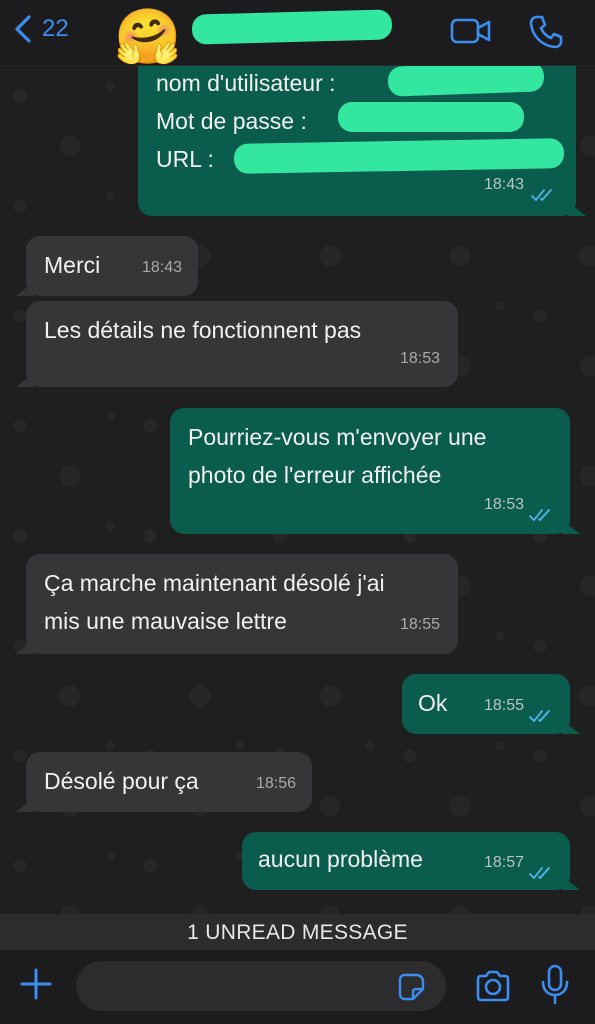 This screenshot has height=1024, width=595. What do you see at coordinates (431, 117) in the screenshot?
I see `redacted-password` at bounding box center [431, 117].